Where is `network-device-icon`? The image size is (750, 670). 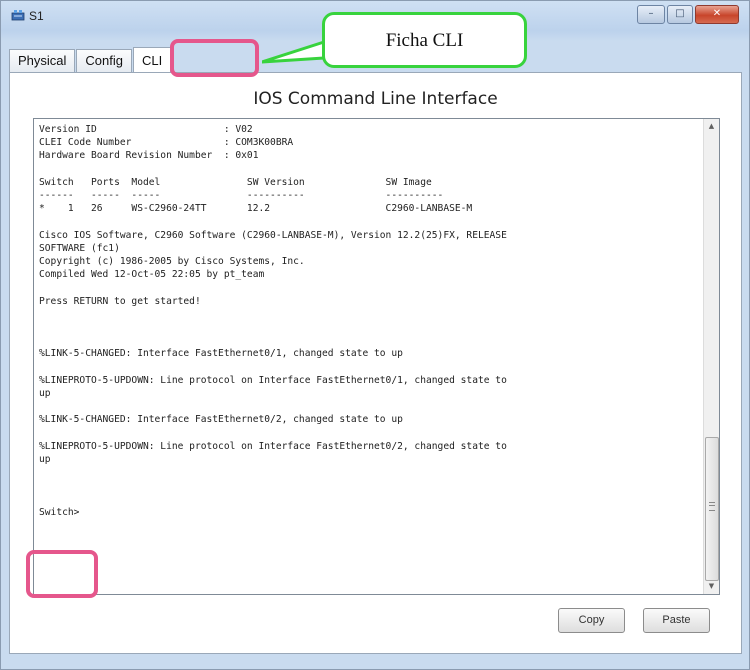
network-device-icon is located at coordinates (18, 15).